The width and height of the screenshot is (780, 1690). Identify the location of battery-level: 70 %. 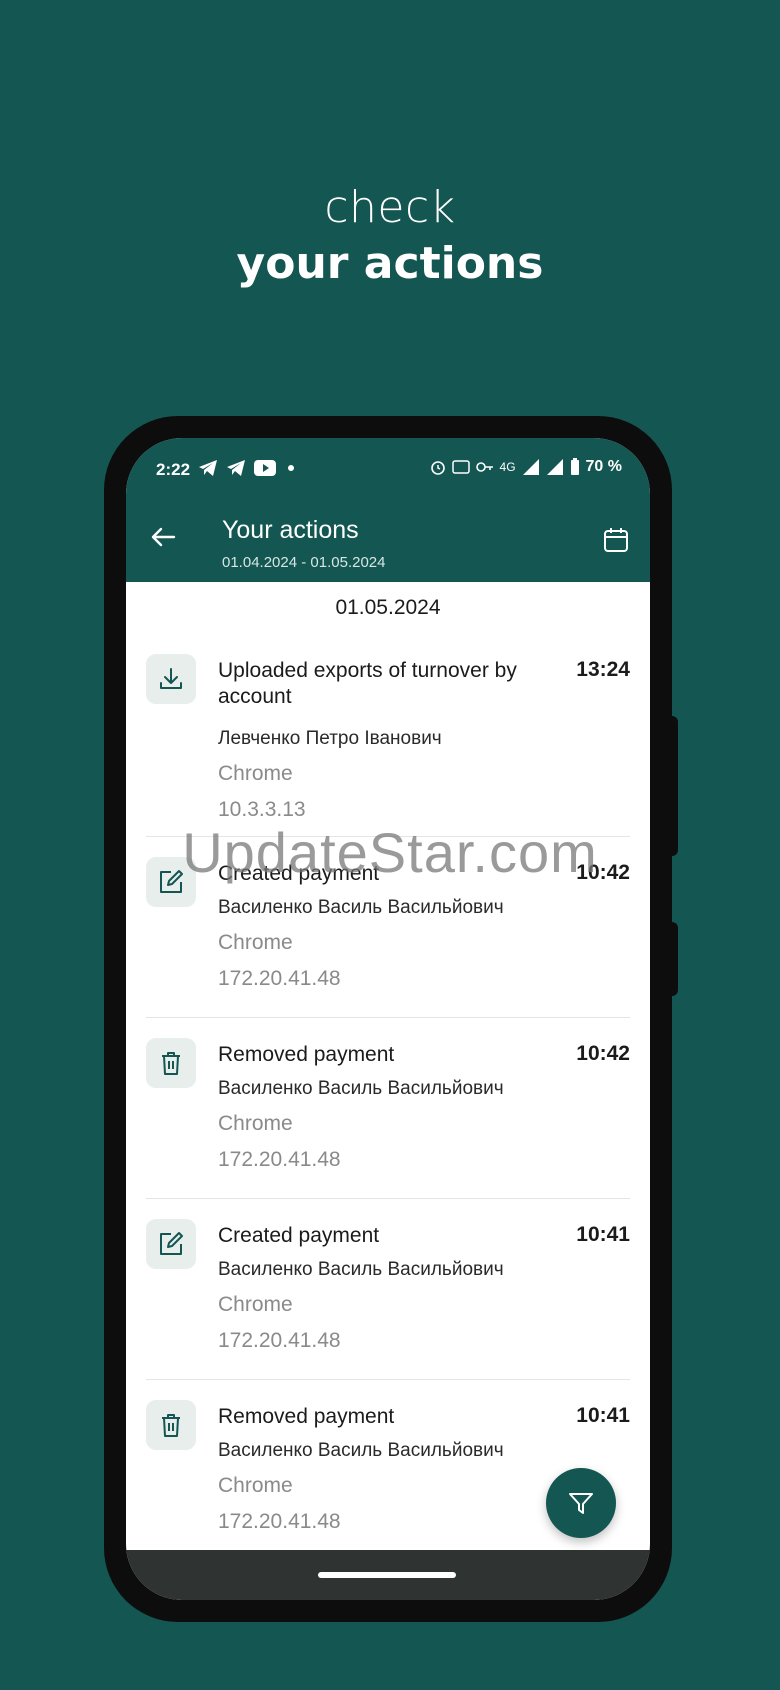
(603, 466).